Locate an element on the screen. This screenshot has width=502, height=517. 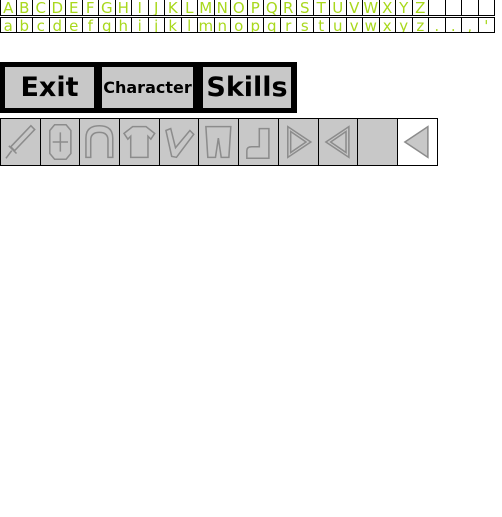
glyph-cell: g is located at coordinates (107, 25).